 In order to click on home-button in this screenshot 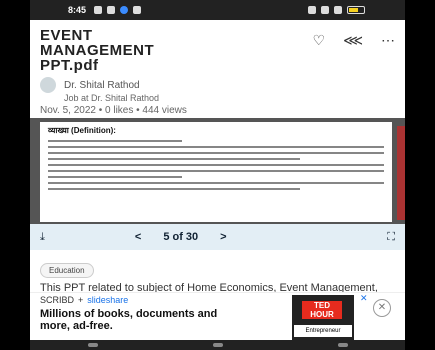, I will do `click(217, 345)`.